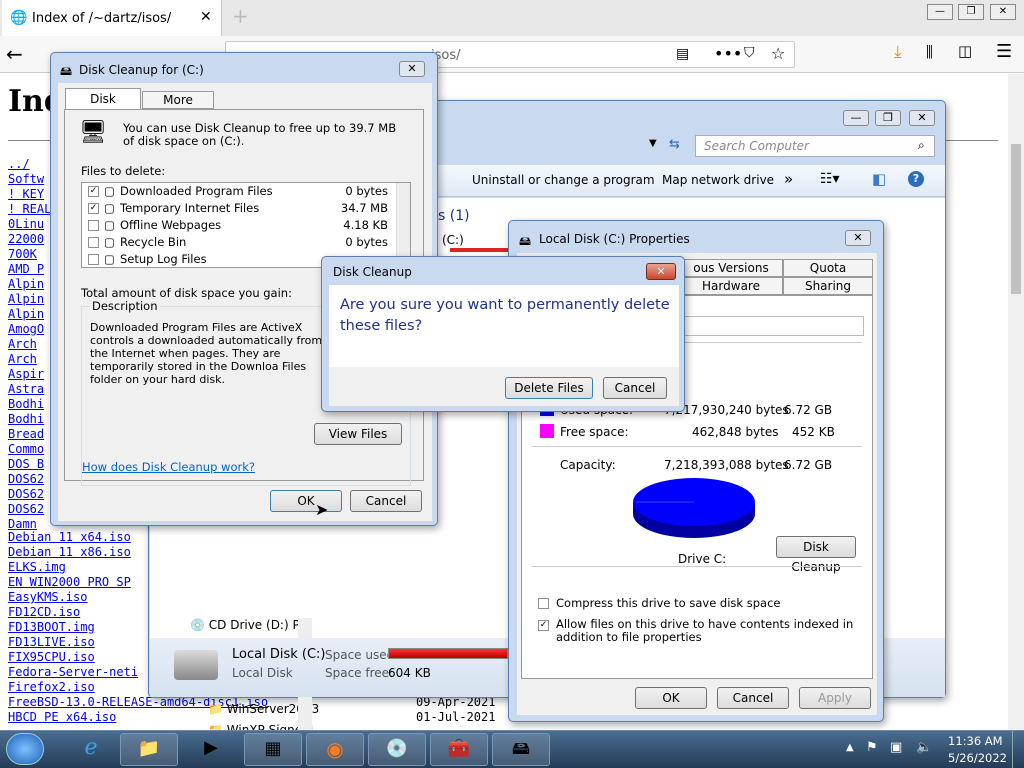  Describe the element at coordinates (898, 52) in the screenshot. I see `download-icon: ⤓` at that location.